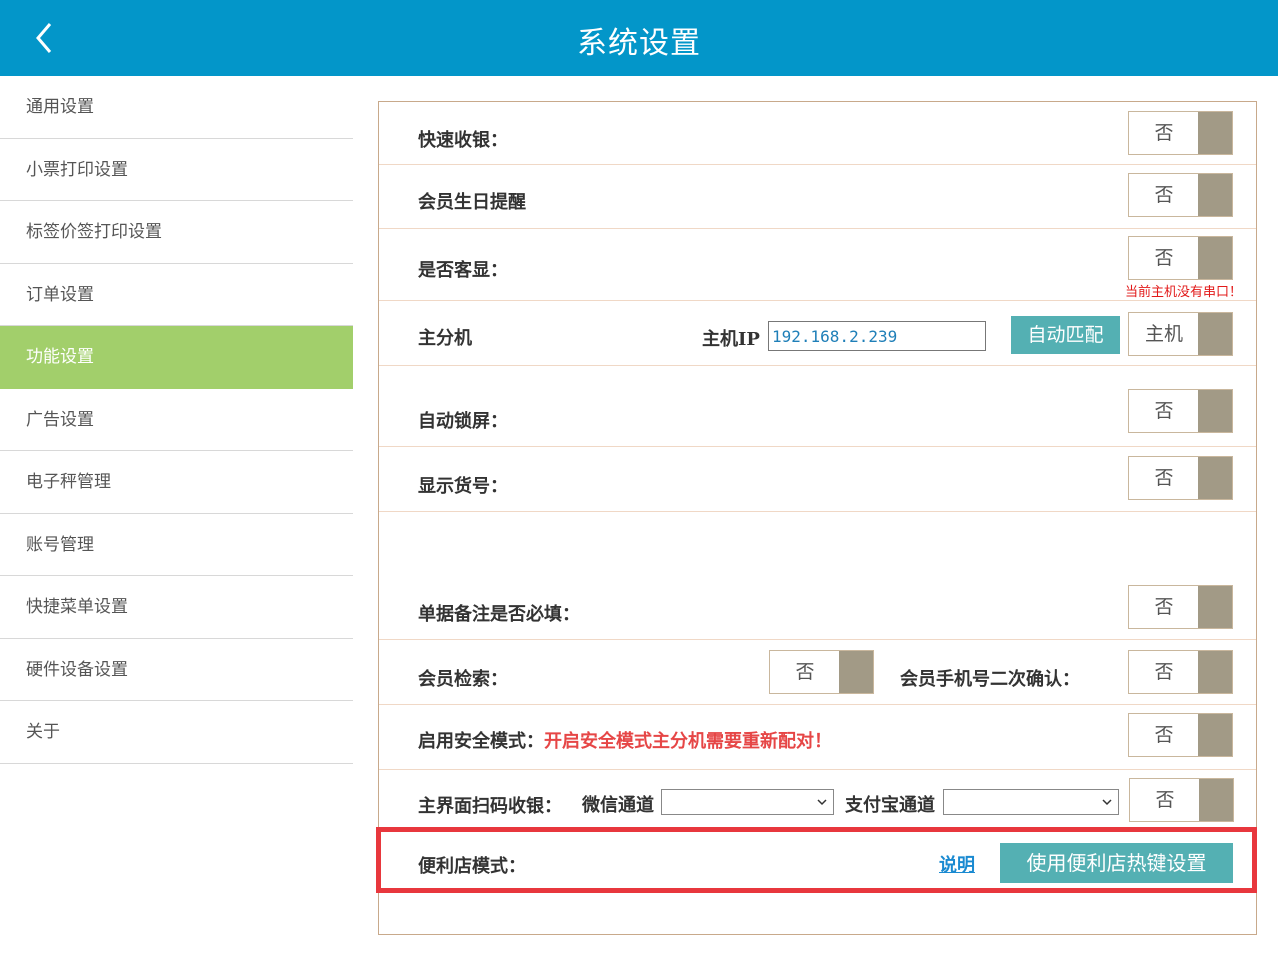 The height and width of the screenshot is (959, 1278). What do you see at coordinates (176, 170) in the screenshot?
I see `sidebar-item-receipt-print: 小票打印设置` at bounding box center [176, 170].